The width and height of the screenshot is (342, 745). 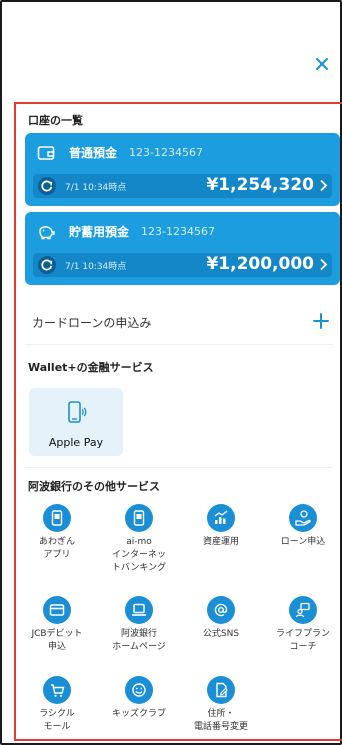 What do you see at coordinates (260, 264) in the screenshot?
I see `balance-amount: ¥1,200,000` at bounding box center [260, 264].